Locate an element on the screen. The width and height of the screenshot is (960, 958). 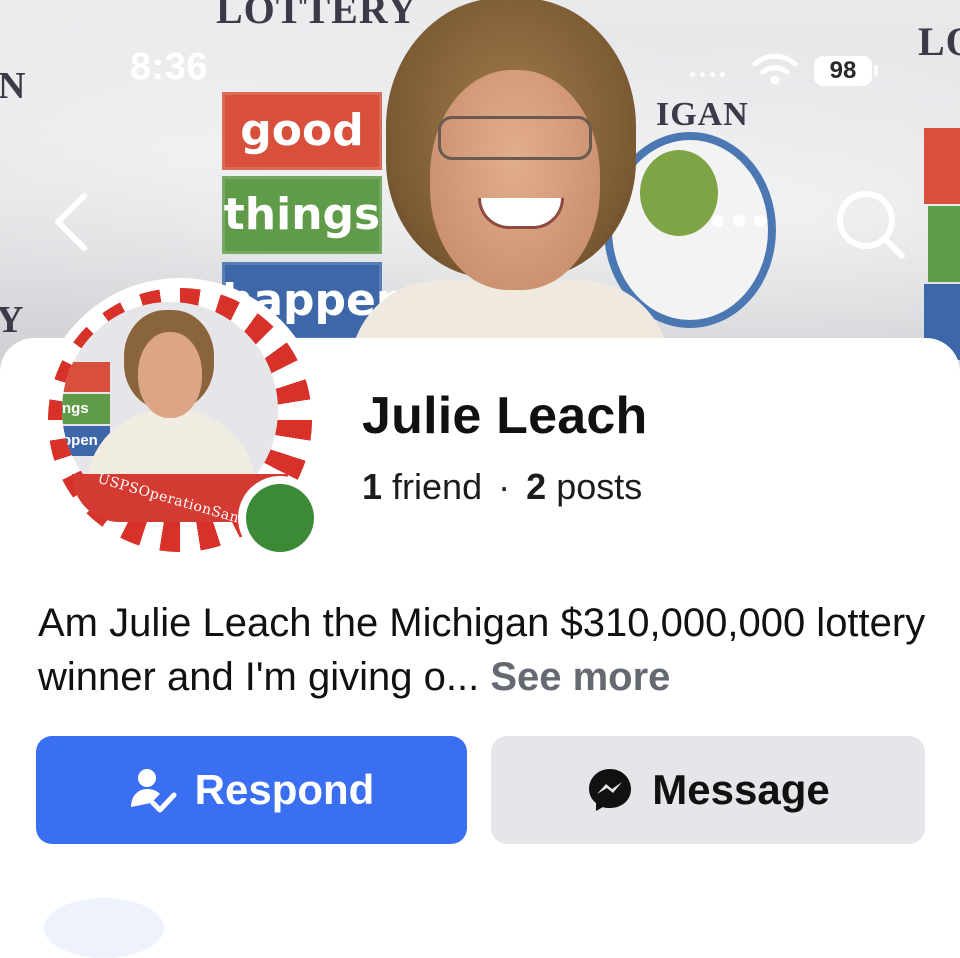
respond-label: Respond is located at coordinates (284, 789).